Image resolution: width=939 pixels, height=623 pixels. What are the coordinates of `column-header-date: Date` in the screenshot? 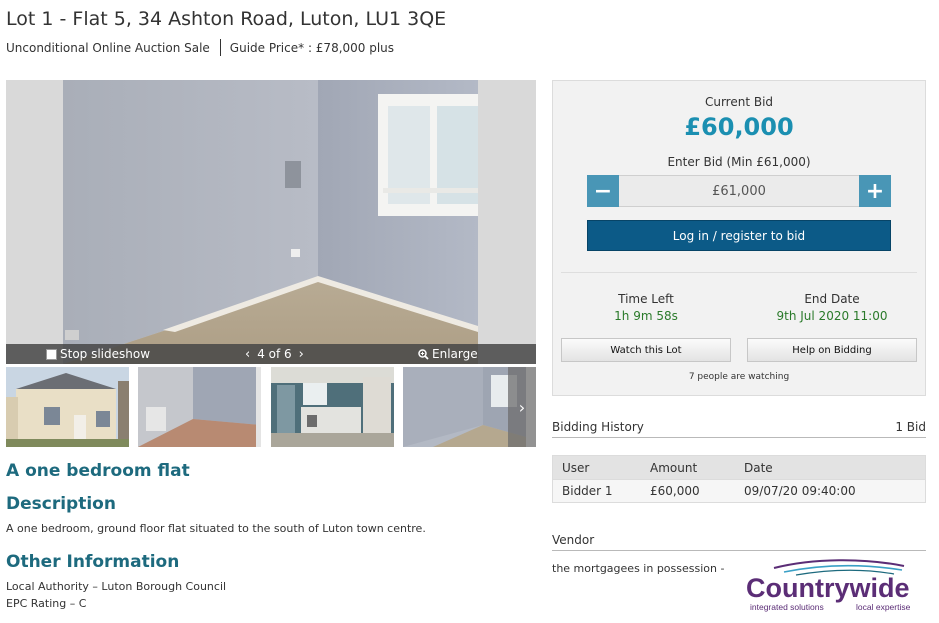 It's located at (758, 467).